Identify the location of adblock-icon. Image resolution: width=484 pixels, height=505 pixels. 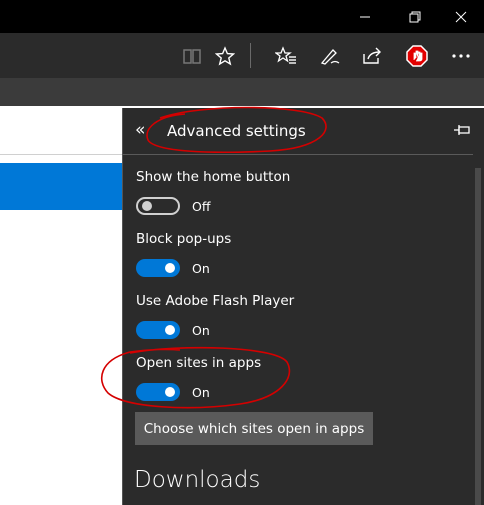
(417, 55).